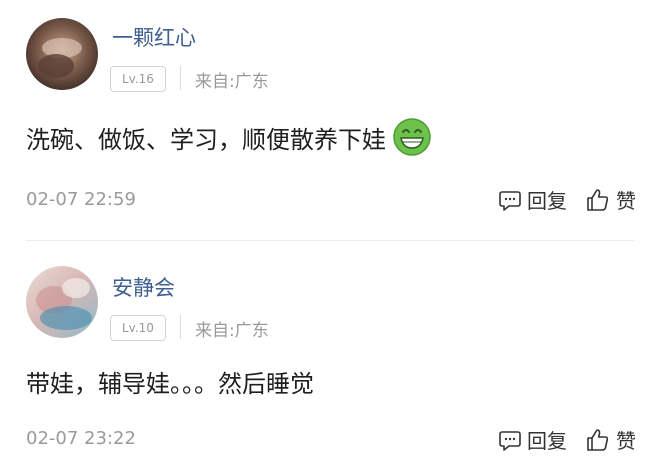 Image resolution: width=660 pixels, height=461 pixels. Describe the element at coordinates (81, 438) in the screenshot. I see `timestamp: 02-07 23:22` at that location.